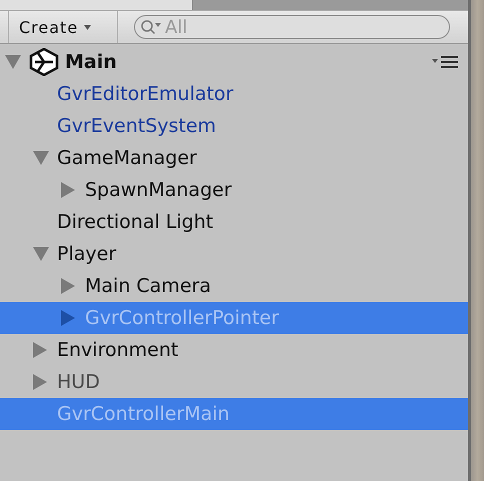 The height and width of the screenshot is (481, 484). I want to click on hierarchy-row: GvrEditorEmulator, so click(234, 94).